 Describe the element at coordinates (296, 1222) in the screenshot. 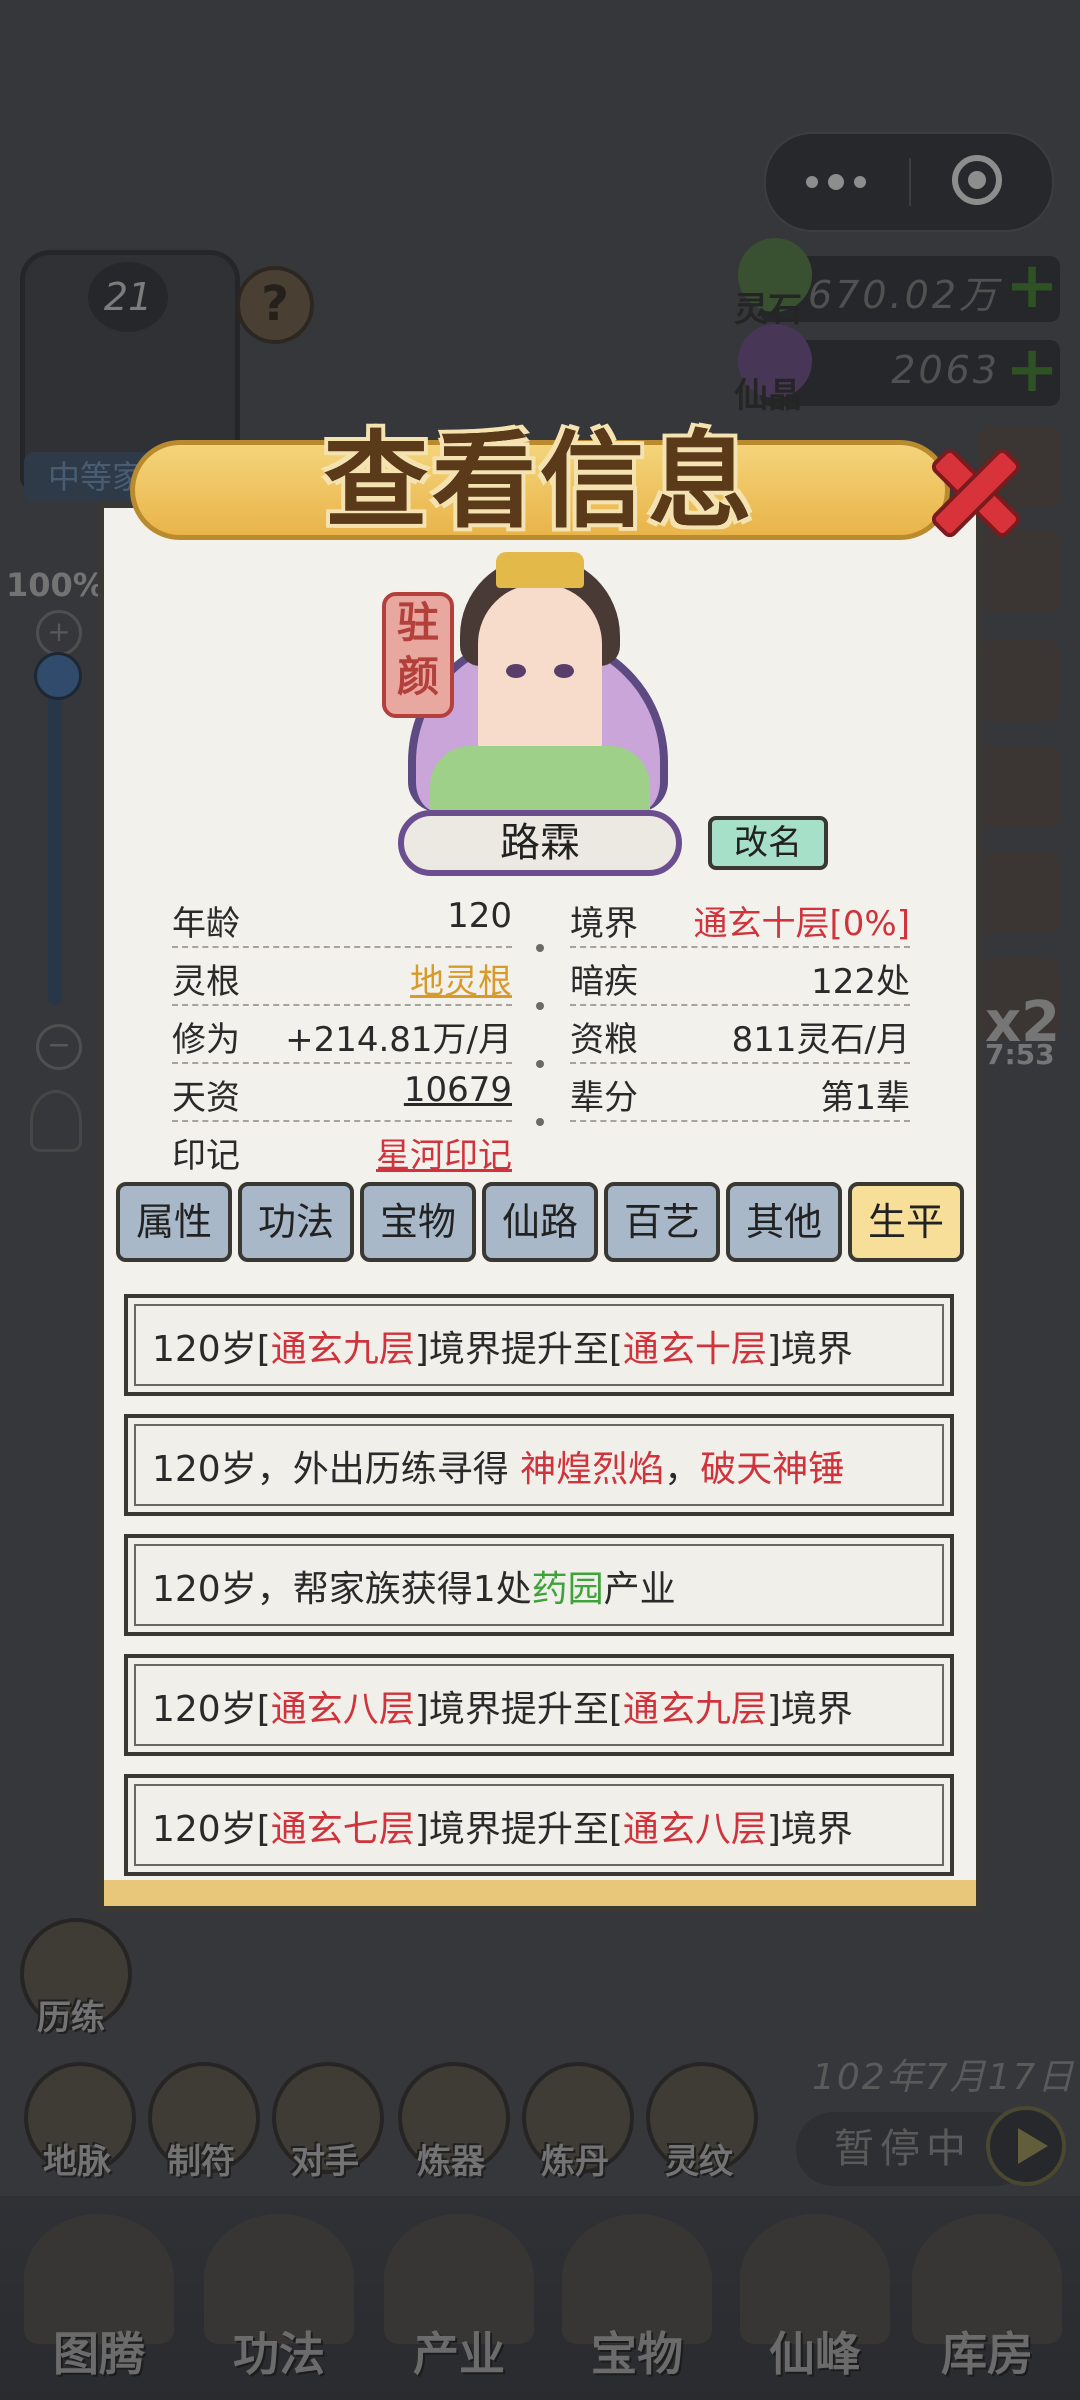

I see `tab-techniques: 功法` at that location.